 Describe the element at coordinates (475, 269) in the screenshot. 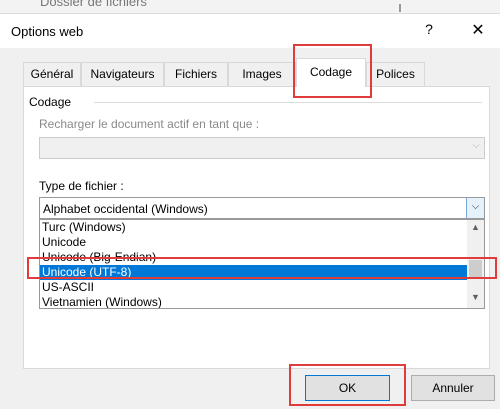

I see `scrollbar-thumb` at that location.